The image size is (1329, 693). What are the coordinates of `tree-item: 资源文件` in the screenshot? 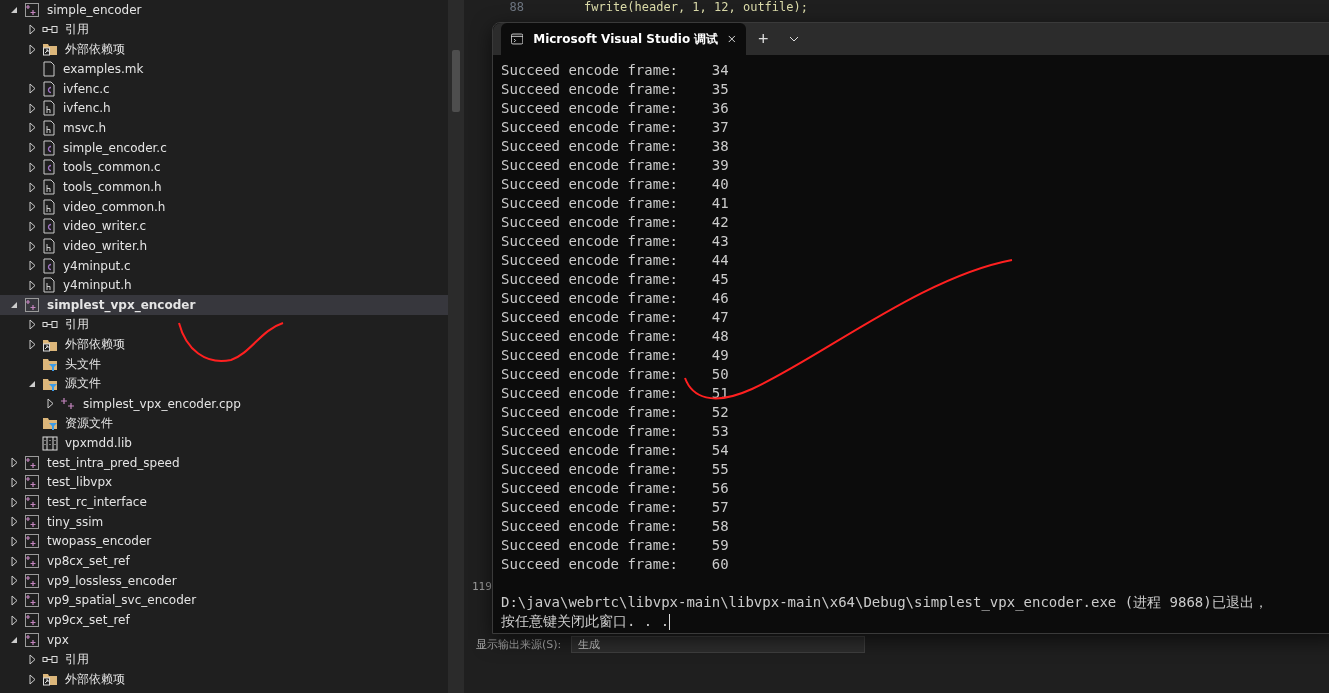 It's located at (224, 423).